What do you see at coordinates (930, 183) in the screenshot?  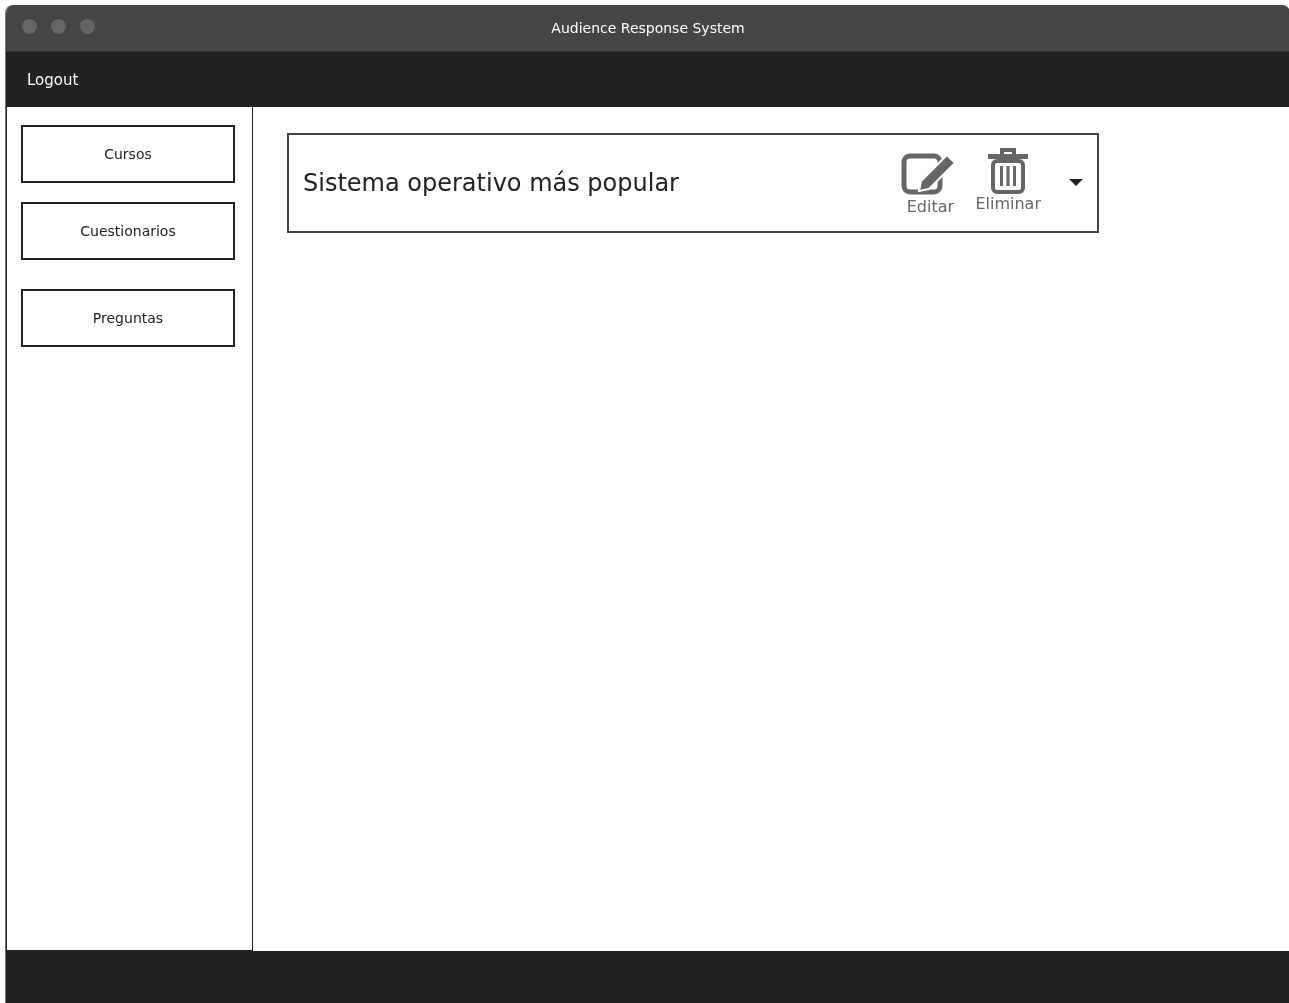 I see `edit-button: Editar` at bounding box center [930, 183].